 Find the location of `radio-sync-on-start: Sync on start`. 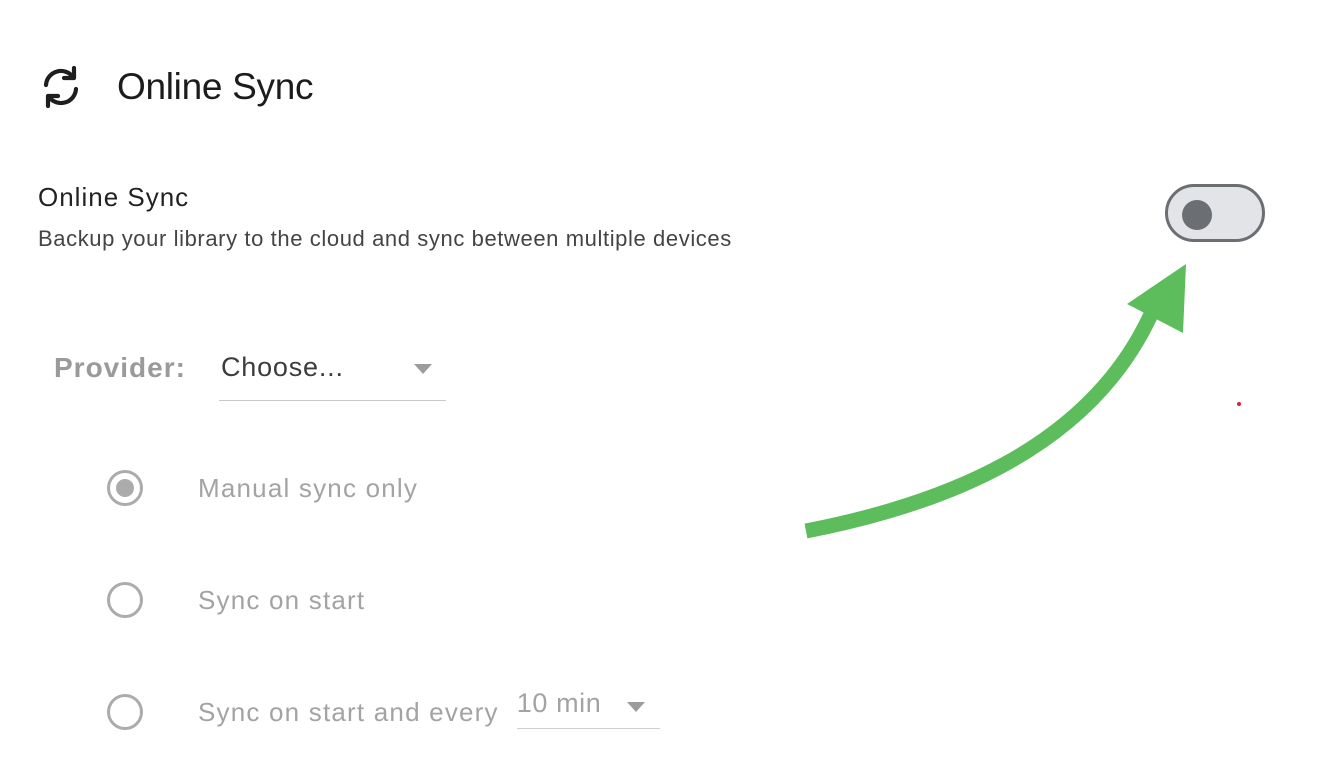

radio-sync-on-start: Sync on start is located at coordinates (236, 600).